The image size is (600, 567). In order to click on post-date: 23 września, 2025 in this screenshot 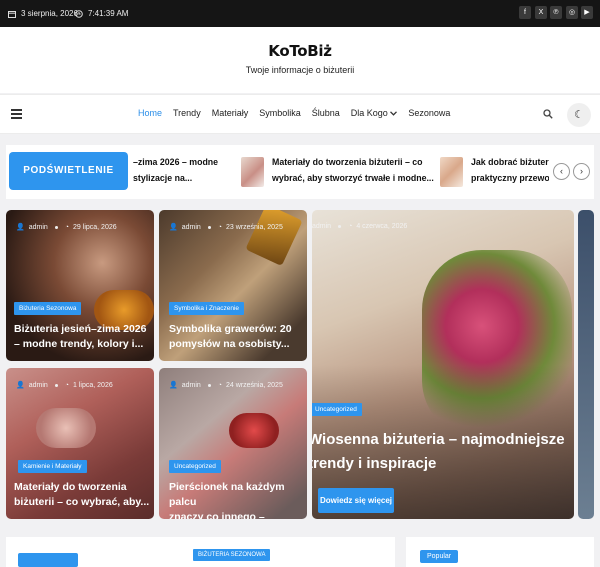, I will do `click(254, 227)`.